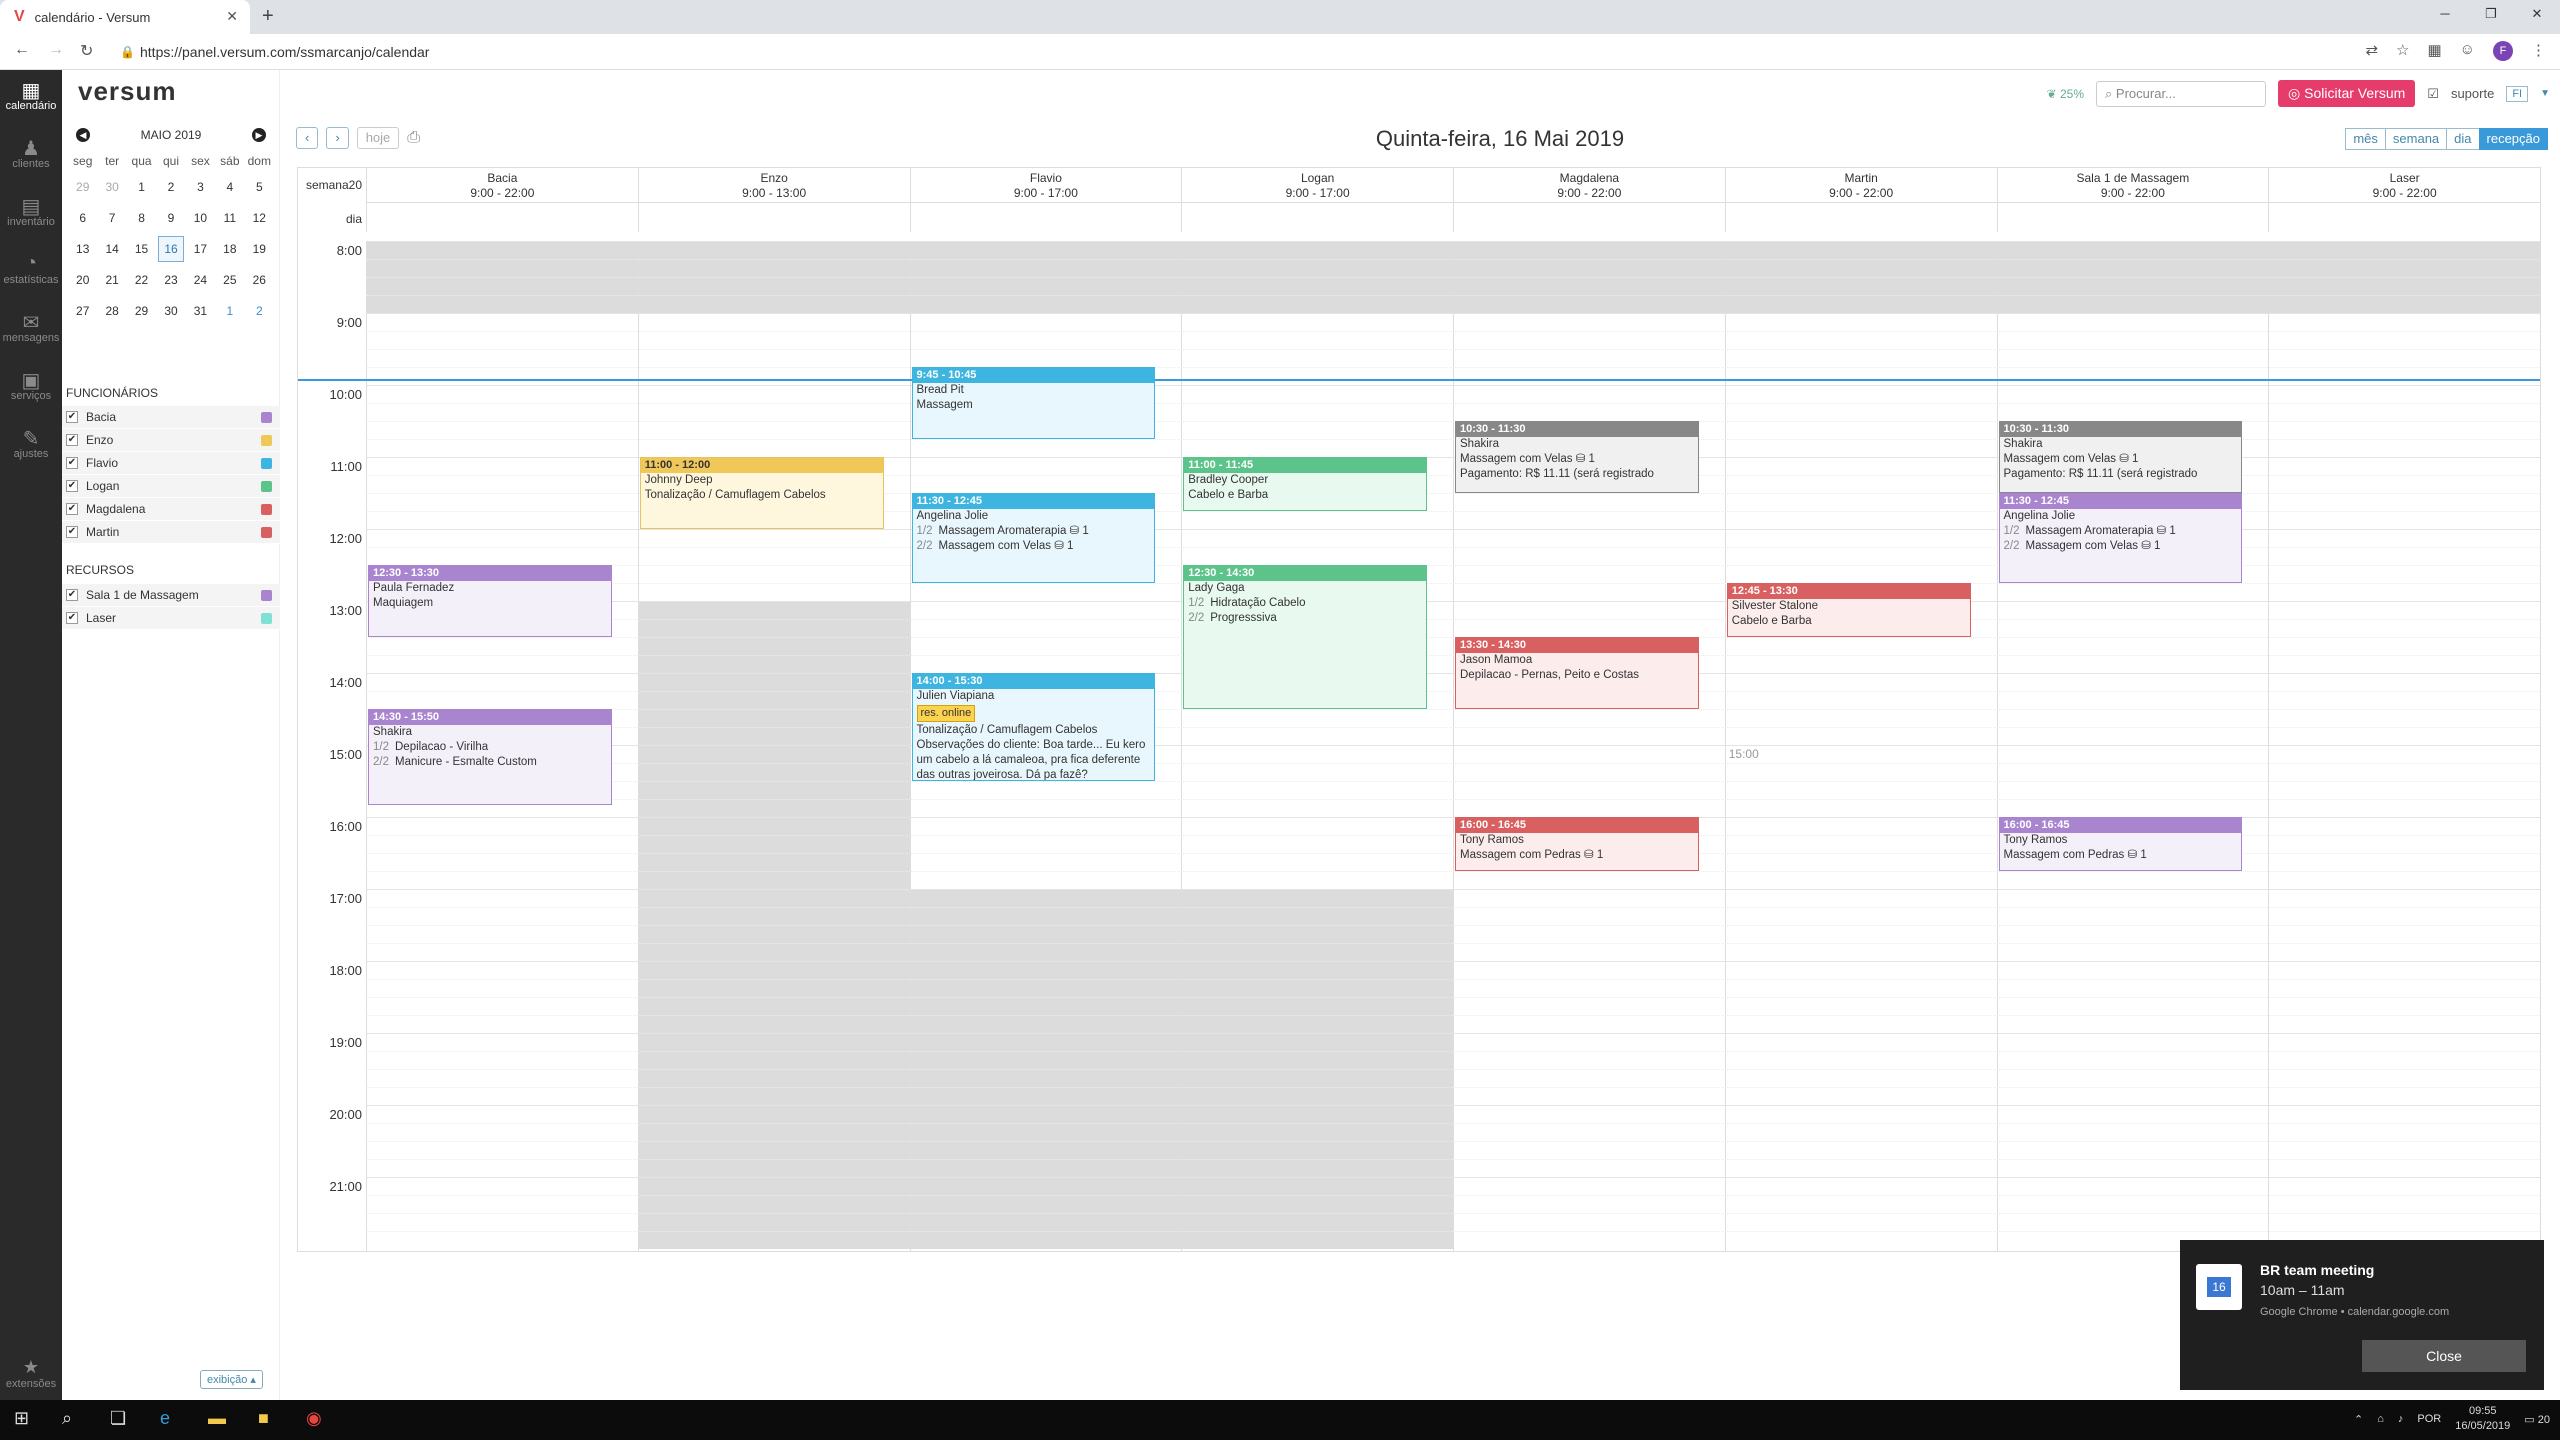  I want to click on close-window-icon: ✕, so click(2537, 15).